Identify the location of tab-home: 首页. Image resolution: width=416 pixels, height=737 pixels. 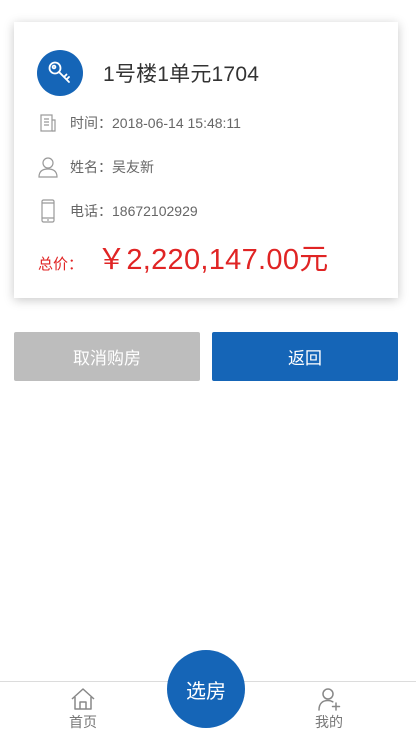
(83, 709).